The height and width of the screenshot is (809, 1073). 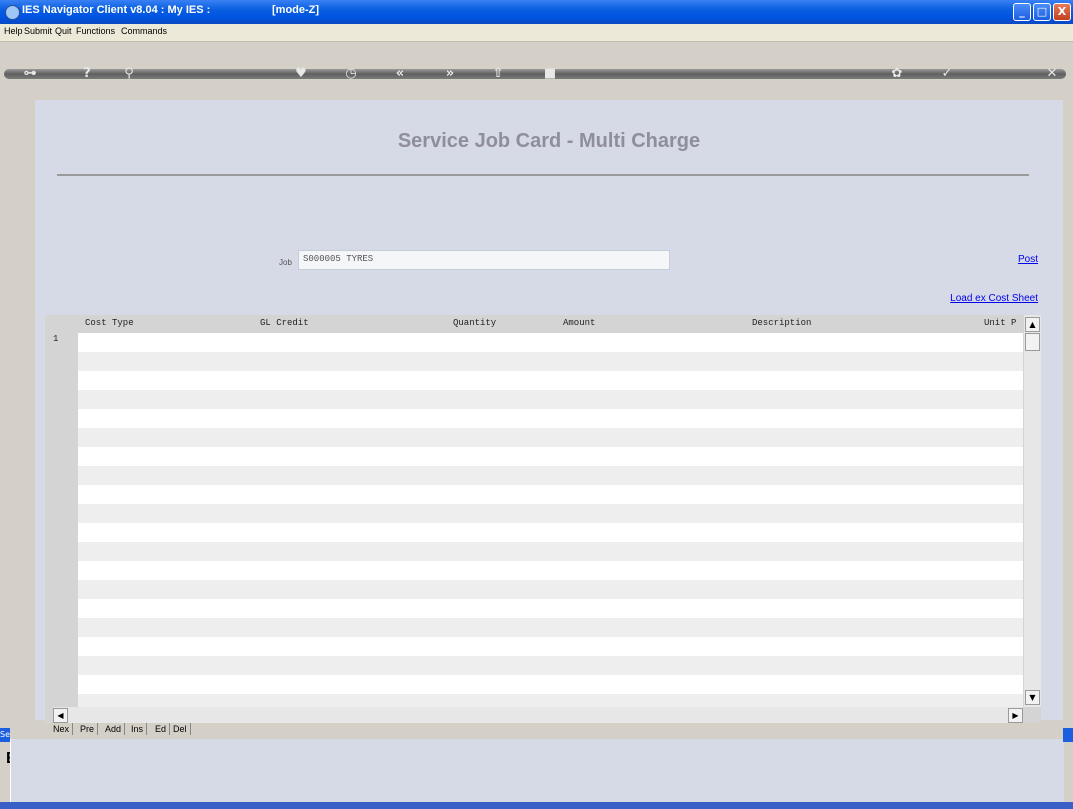 What do you see at coordinates (536, 805) in the screenshot?
I see `status-line` at bounding box center [536, 805].